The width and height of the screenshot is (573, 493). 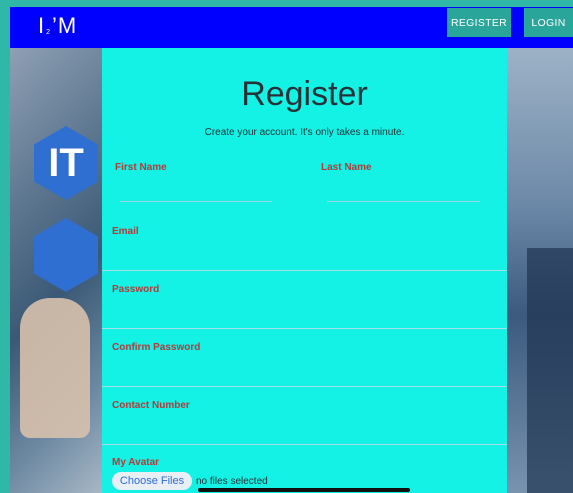 I want to click on login-button: LOGIN, so click(x=548, y=22).